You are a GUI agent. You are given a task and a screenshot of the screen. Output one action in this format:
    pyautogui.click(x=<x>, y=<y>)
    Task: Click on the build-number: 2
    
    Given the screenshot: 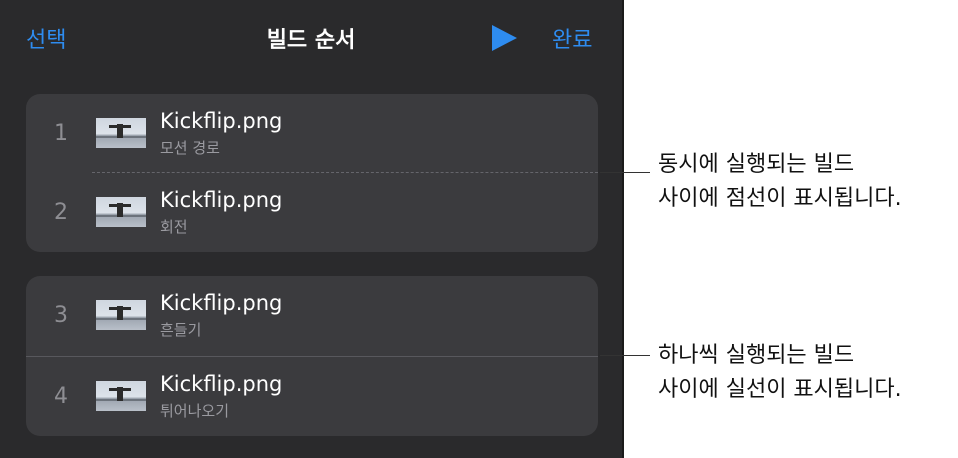 What is the action you would take?
    pyautogui.click(x=61, y=212)
    